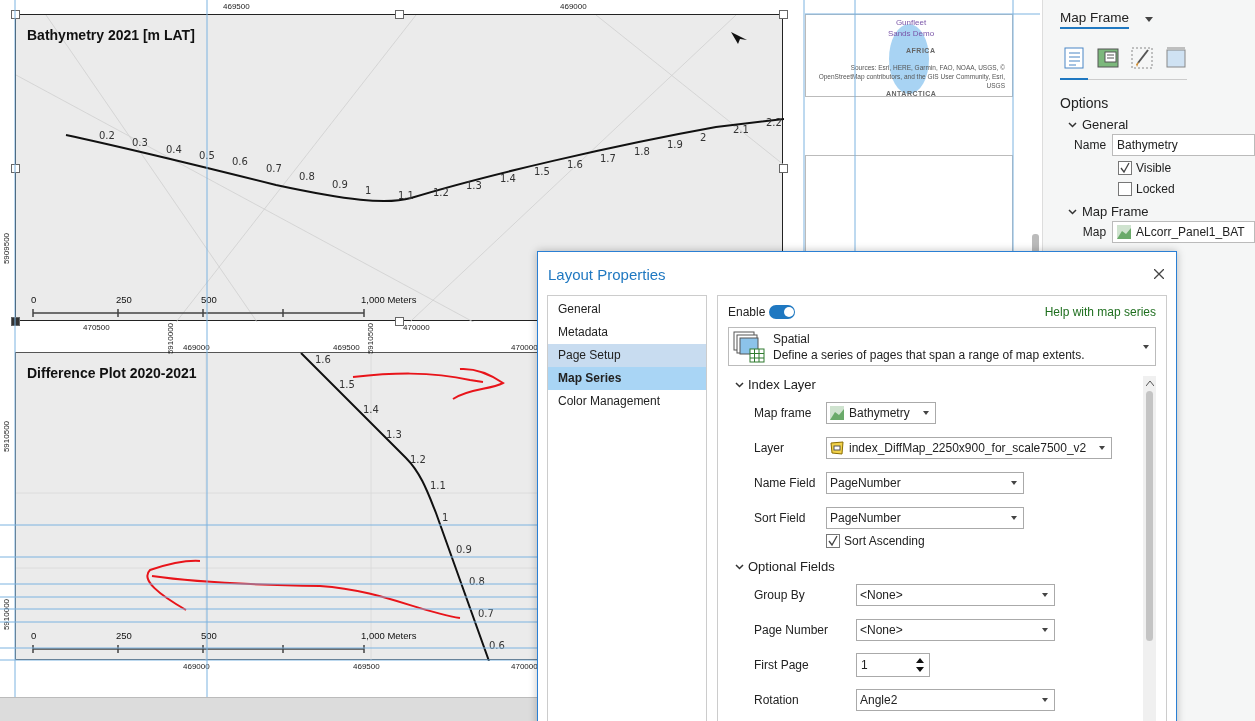 This screenshot has height=721, width=1255. I want to click on checkbox-label: Sort Ascending, so click(884, 541).